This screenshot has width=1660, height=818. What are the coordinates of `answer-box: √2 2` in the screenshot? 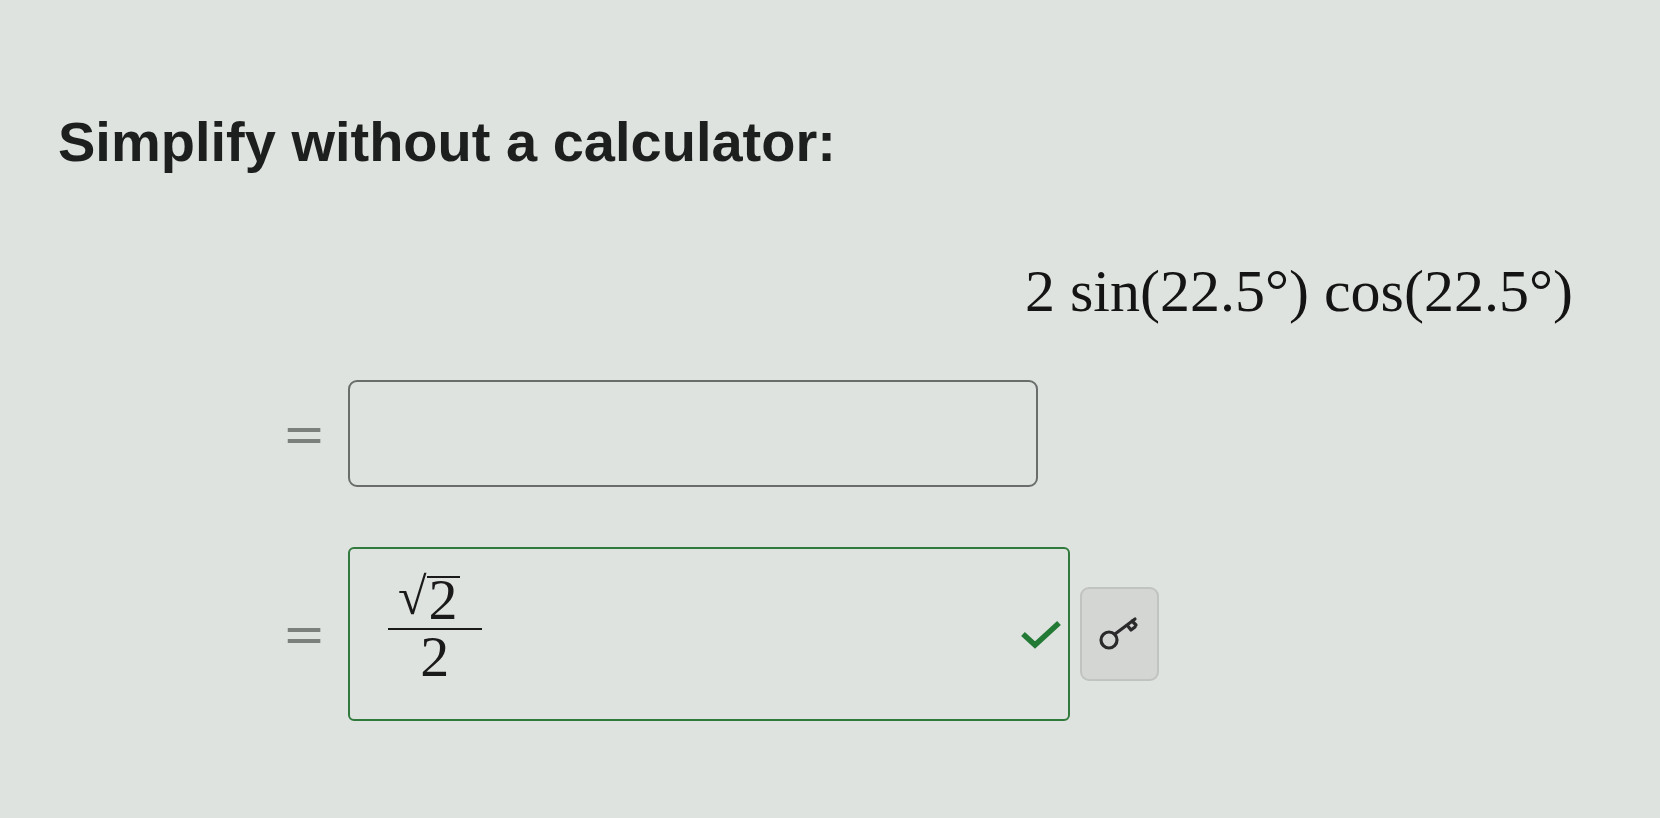 It's located at (709, 634).